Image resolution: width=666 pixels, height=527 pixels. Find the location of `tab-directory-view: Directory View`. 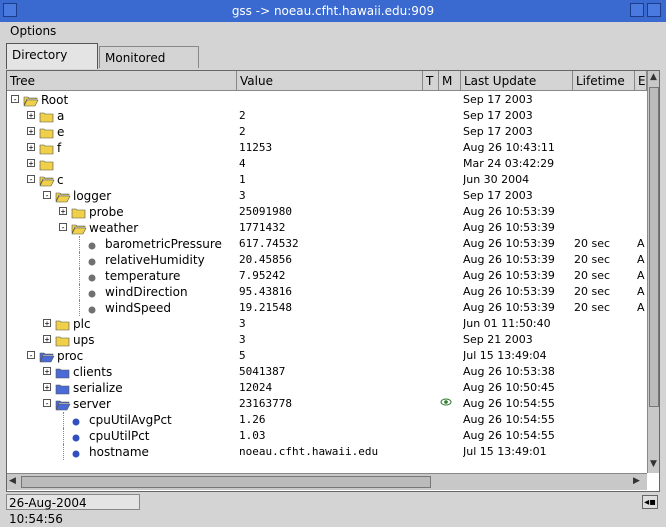

tab-directory-view: Directory View is located at coordinates (52, 63).